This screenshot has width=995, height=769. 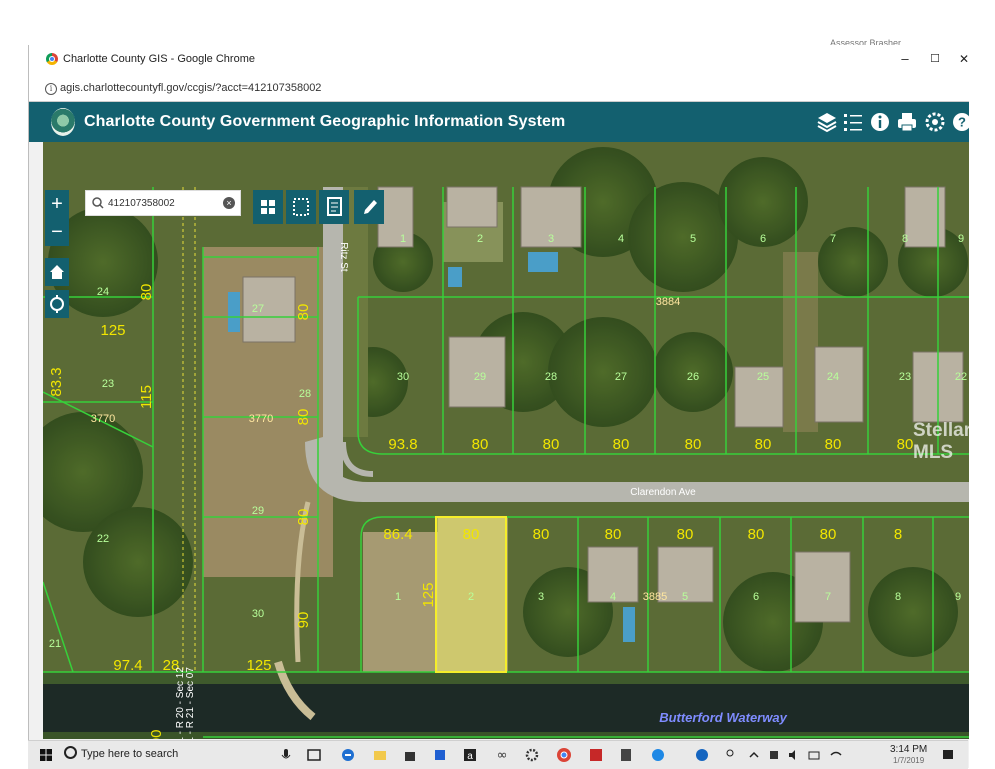 What do you see at coordinates (57, 232) in the screenshot?
I see `zoom-out-button: −` at bounding box center [57, 232].